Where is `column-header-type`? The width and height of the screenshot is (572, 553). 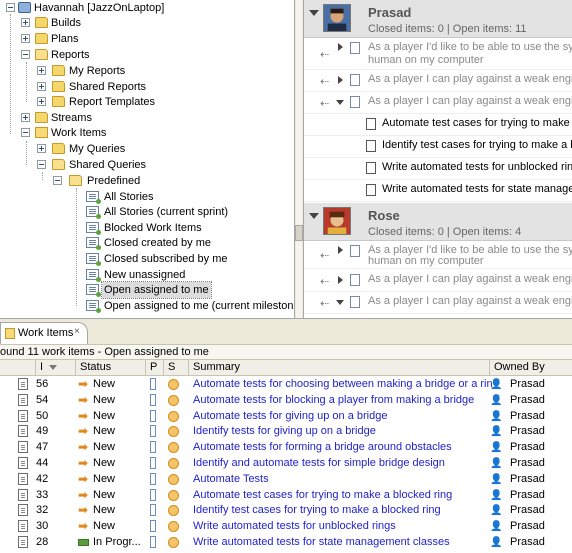 column-header-type is located at coordinates (18, 368).